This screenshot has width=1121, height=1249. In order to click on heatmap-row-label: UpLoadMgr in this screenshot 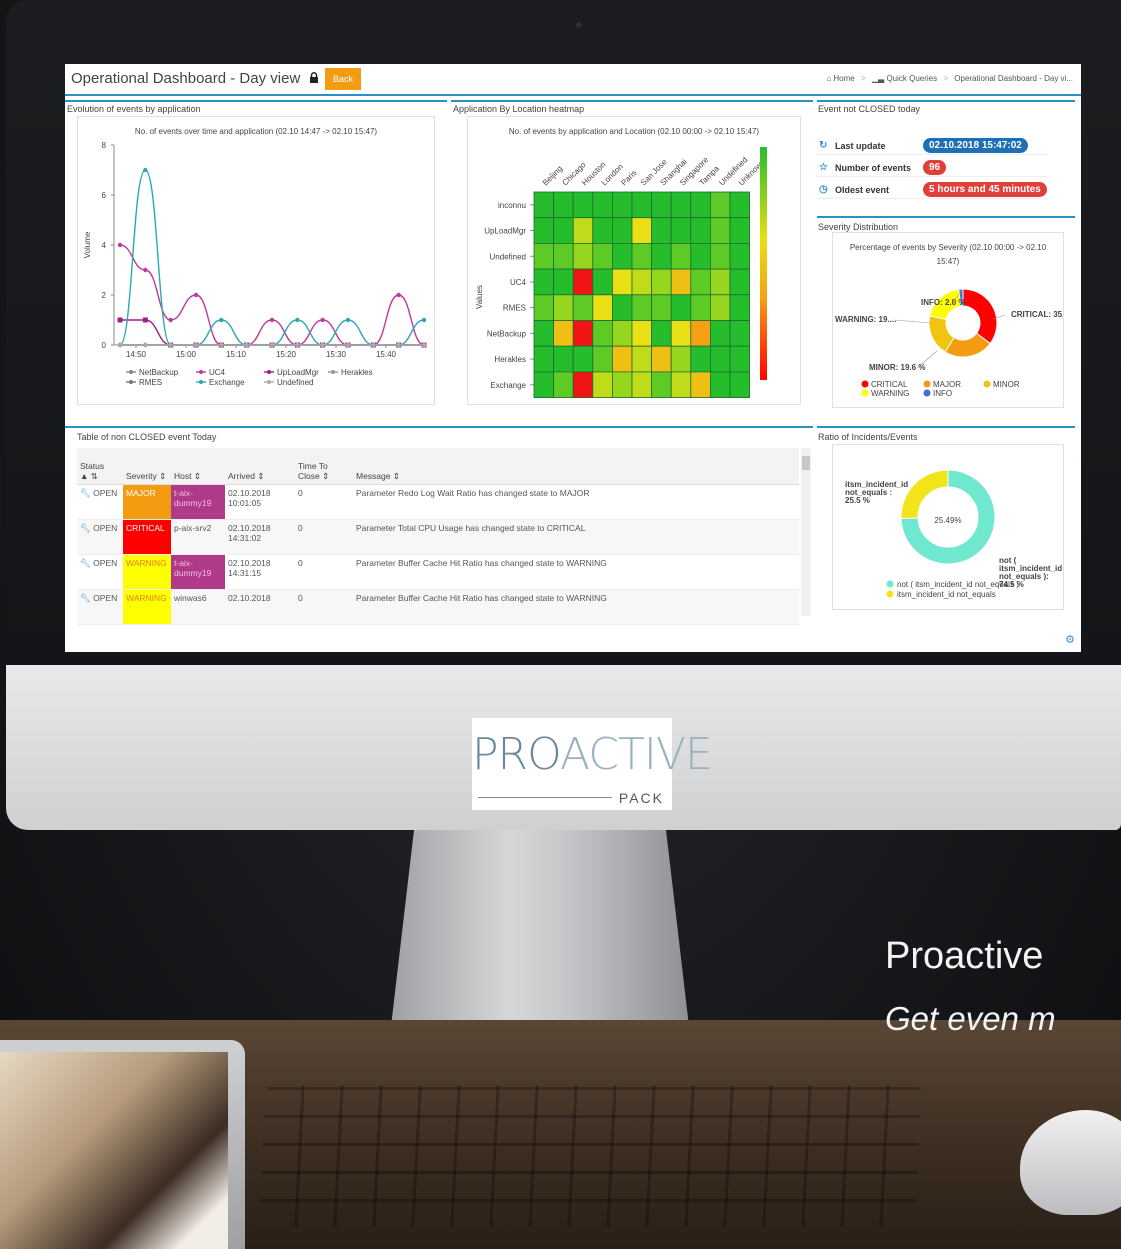, I will do `click(505, 231)`.